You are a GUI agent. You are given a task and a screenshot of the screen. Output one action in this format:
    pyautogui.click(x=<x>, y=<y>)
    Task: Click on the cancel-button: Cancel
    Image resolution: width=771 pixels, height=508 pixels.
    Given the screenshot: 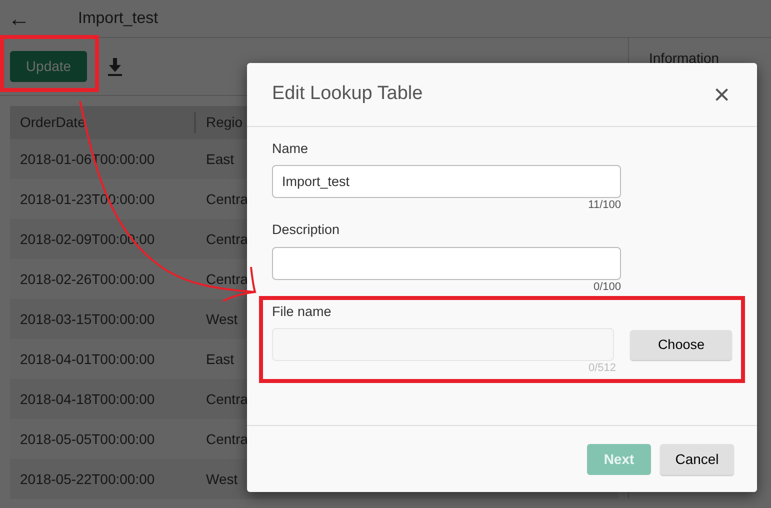 What is the action you would take?
    pyautogui.click(x=697, y=459)
    